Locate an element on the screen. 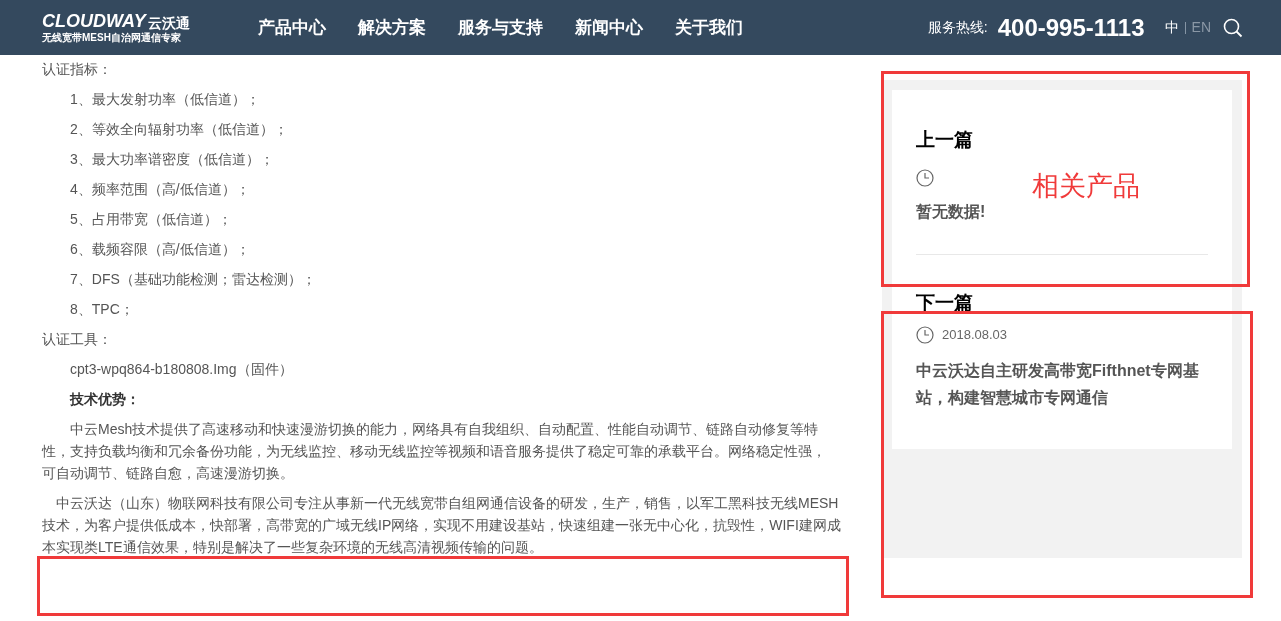 This screenshot has height=621, width=1281. logo-tagline: 无线宽带MESH自治网通信专家 is located at coordinates (112, 38).